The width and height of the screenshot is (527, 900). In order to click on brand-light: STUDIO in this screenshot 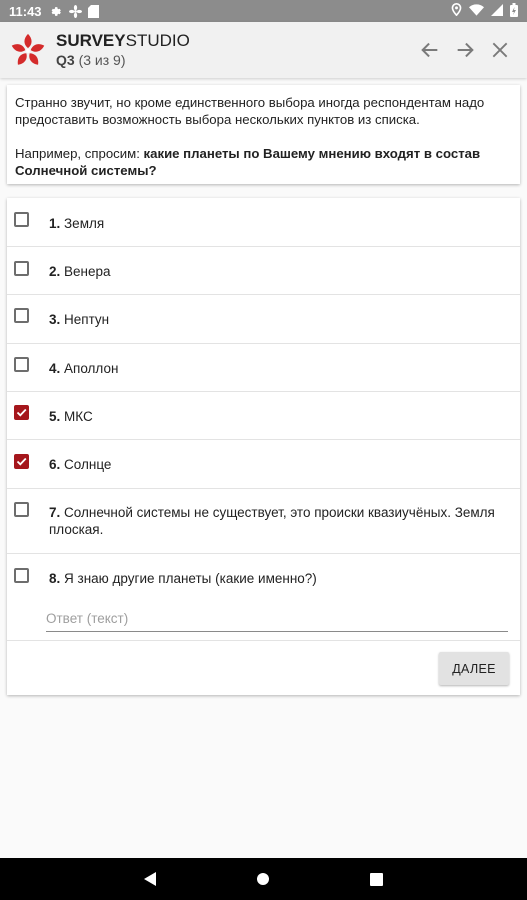, I will do `click(157, 40)`.